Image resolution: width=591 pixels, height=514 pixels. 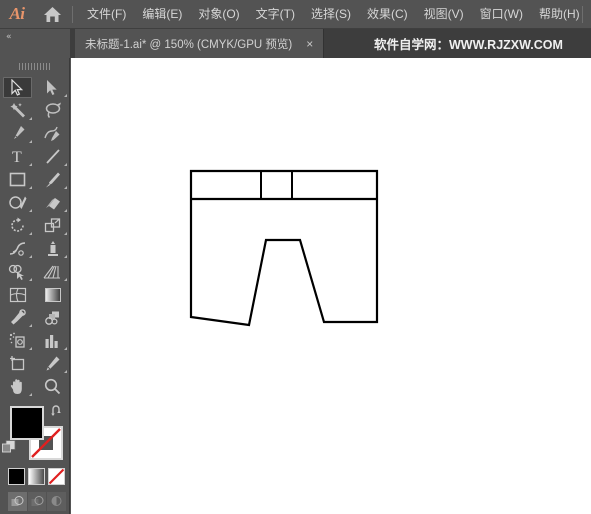 What do you see at coordinates (189, 44) in the screenshot?
I see `document-tab-title: 未标题-1.ai* @ 150% (CMYK/GPU 预览)` at bounding box center [189, 44].